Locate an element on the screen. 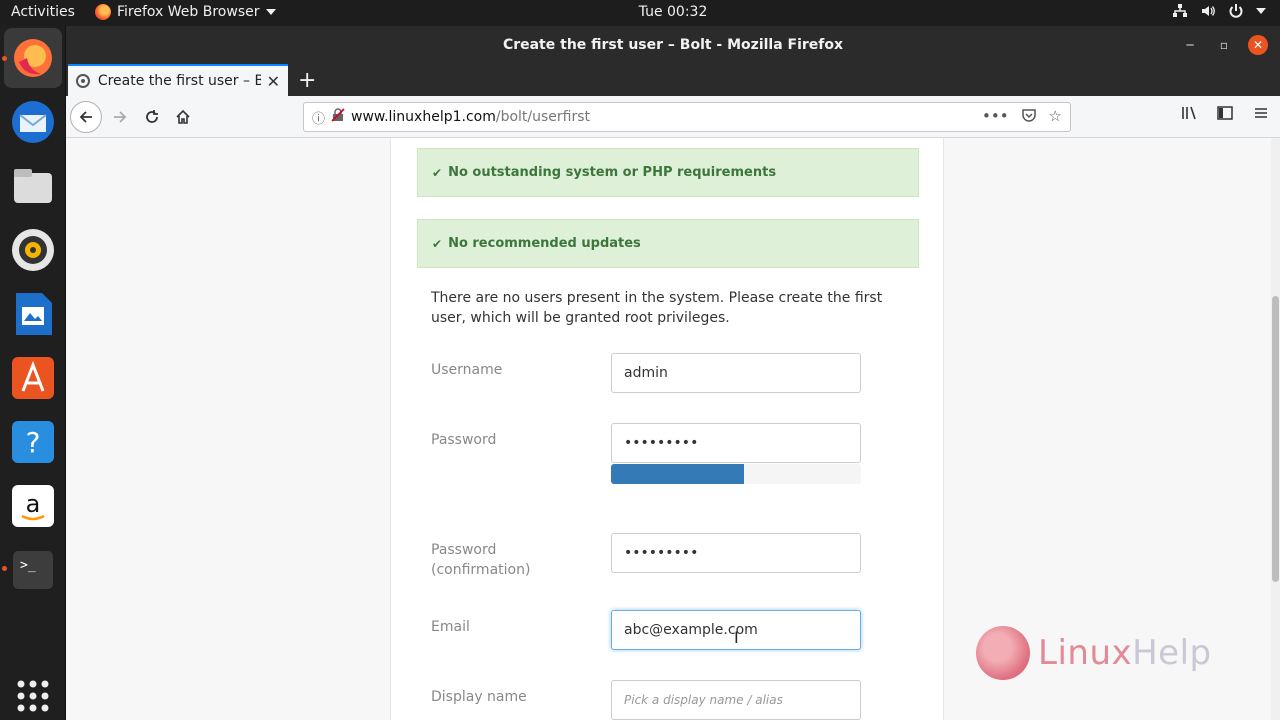  ubuntu-dock: ? a >_ is located at coordinates (33, 373).